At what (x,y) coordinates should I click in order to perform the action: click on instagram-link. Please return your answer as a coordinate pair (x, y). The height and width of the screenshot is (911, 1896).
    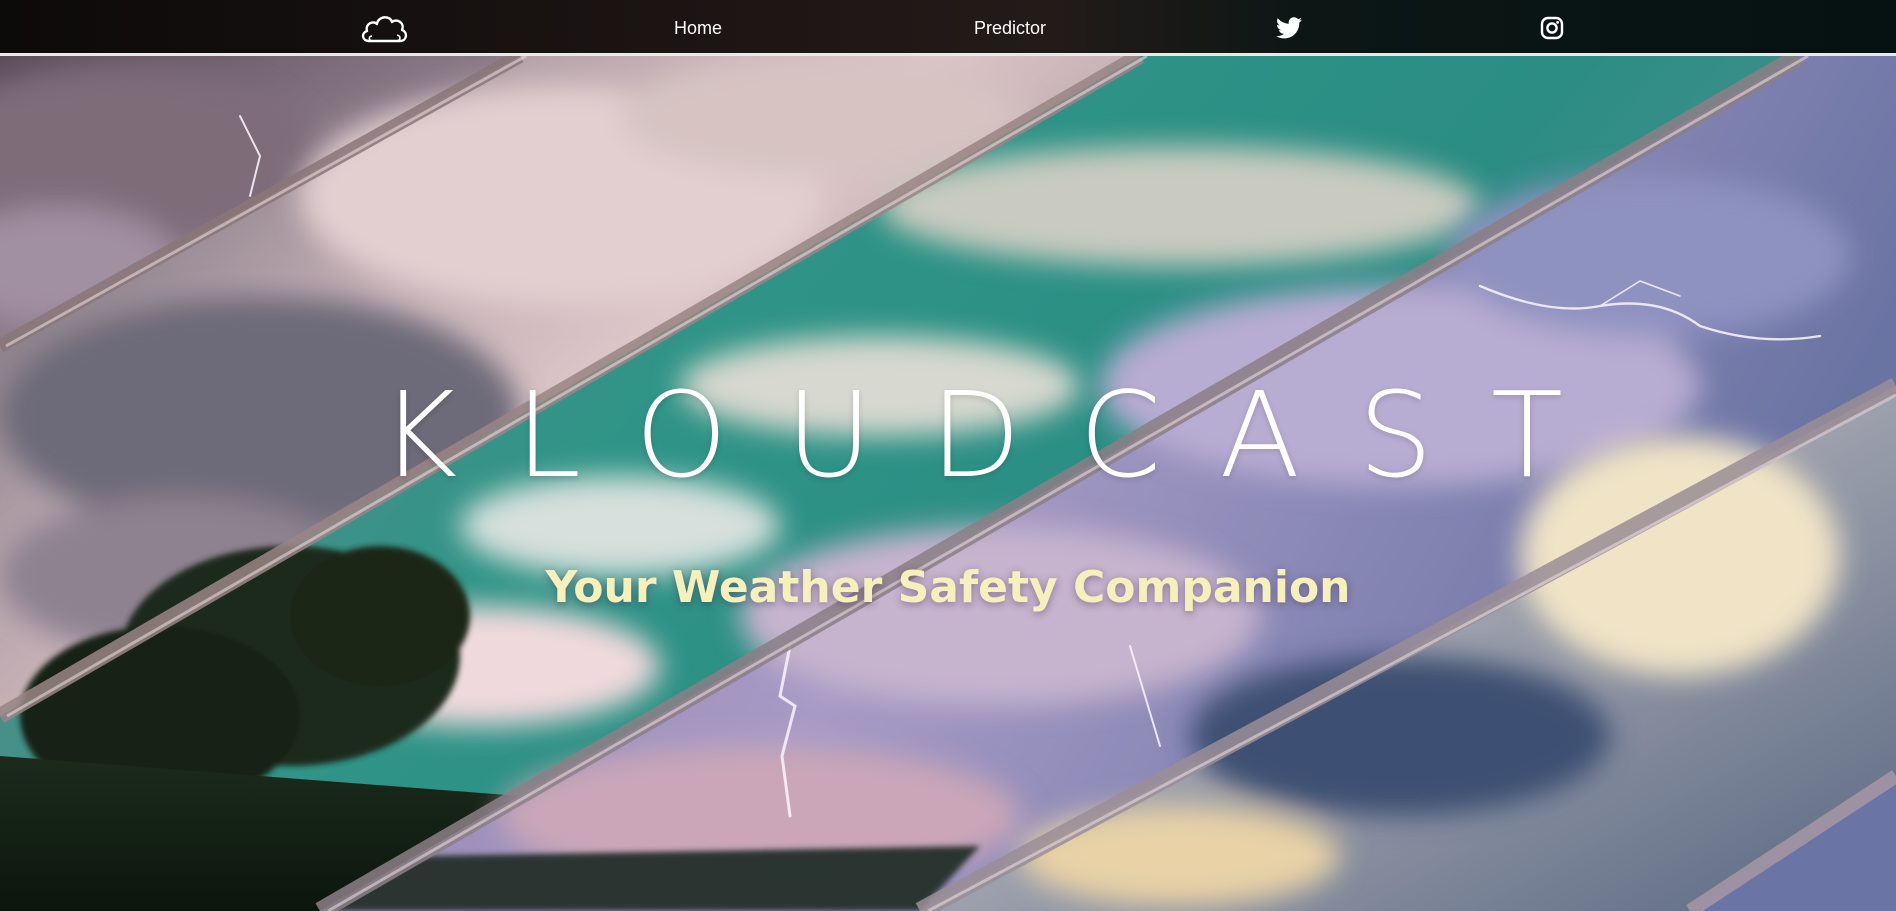
    Looking at the image, I should click on (1552, 28).